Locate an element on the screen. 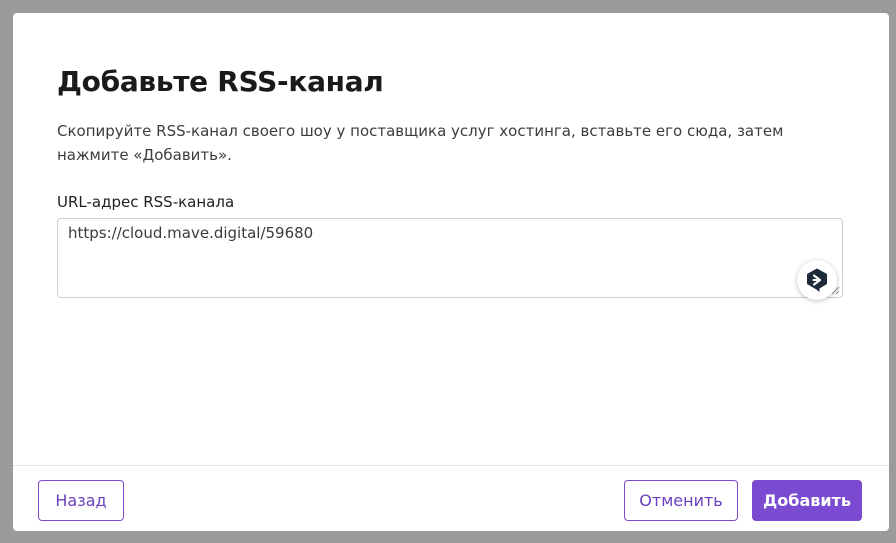  add-button: Добавить is located at coordinates (807, 500).